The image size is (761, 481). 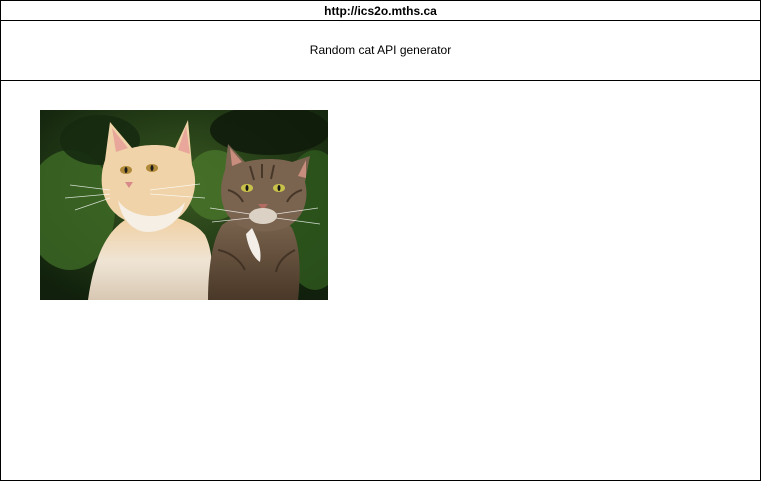 I want to click on page-header: Random cat API generator, so click(x=380, y=51).